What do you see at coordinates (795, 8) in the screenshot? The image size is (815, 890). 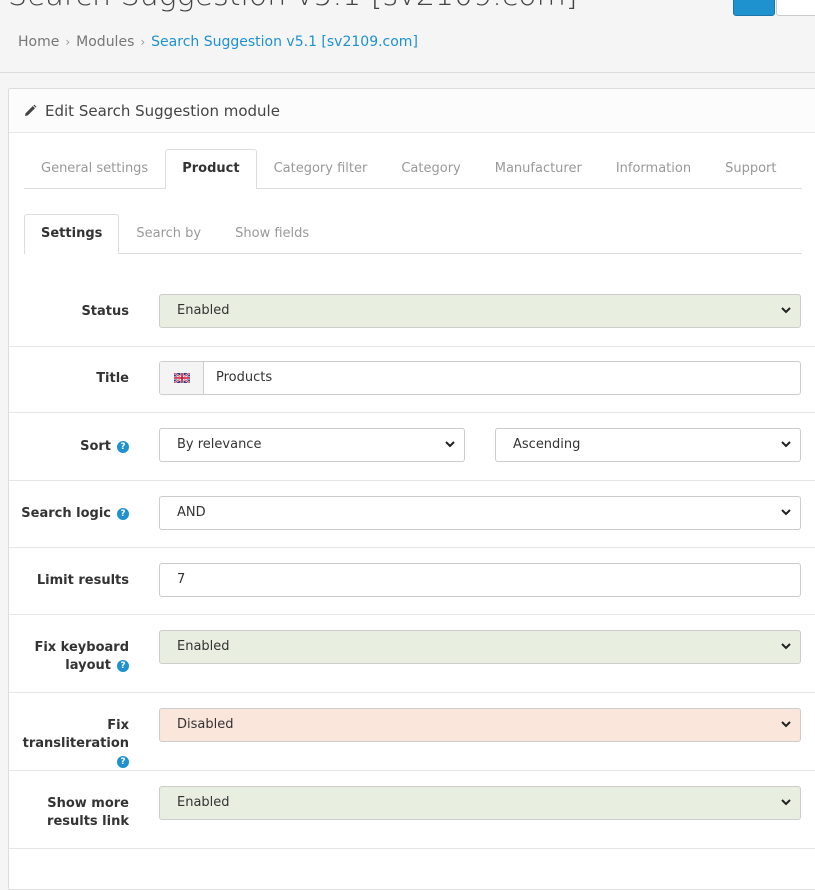 I see `cancel-button` at bounding box center [795, 8].